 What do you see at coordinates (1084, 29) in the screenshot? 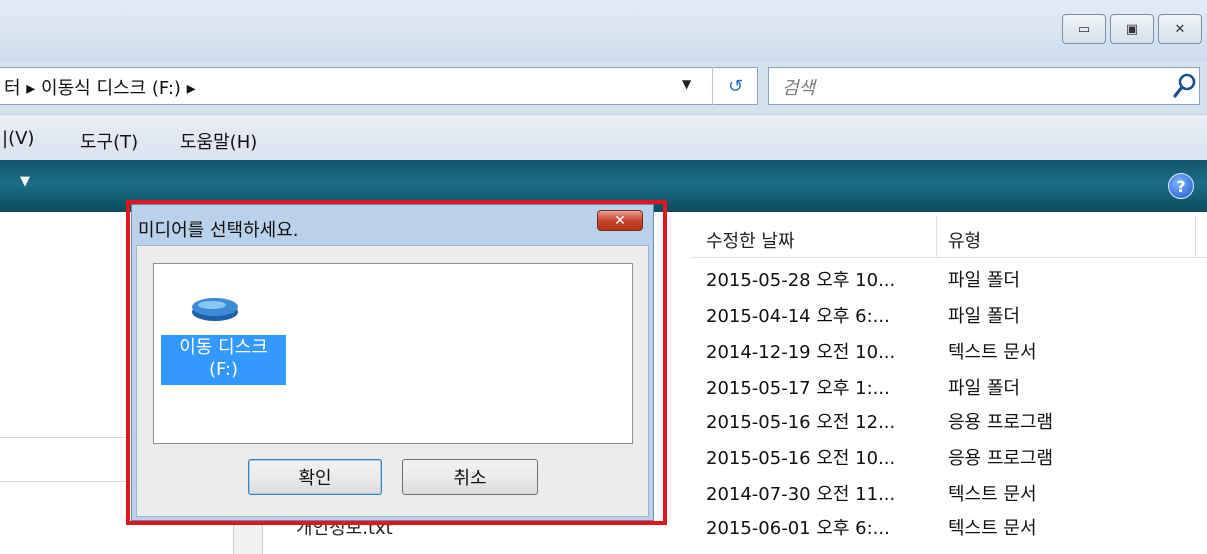
I see `minimize-button: ▭` at bounding box center [1084, 29].